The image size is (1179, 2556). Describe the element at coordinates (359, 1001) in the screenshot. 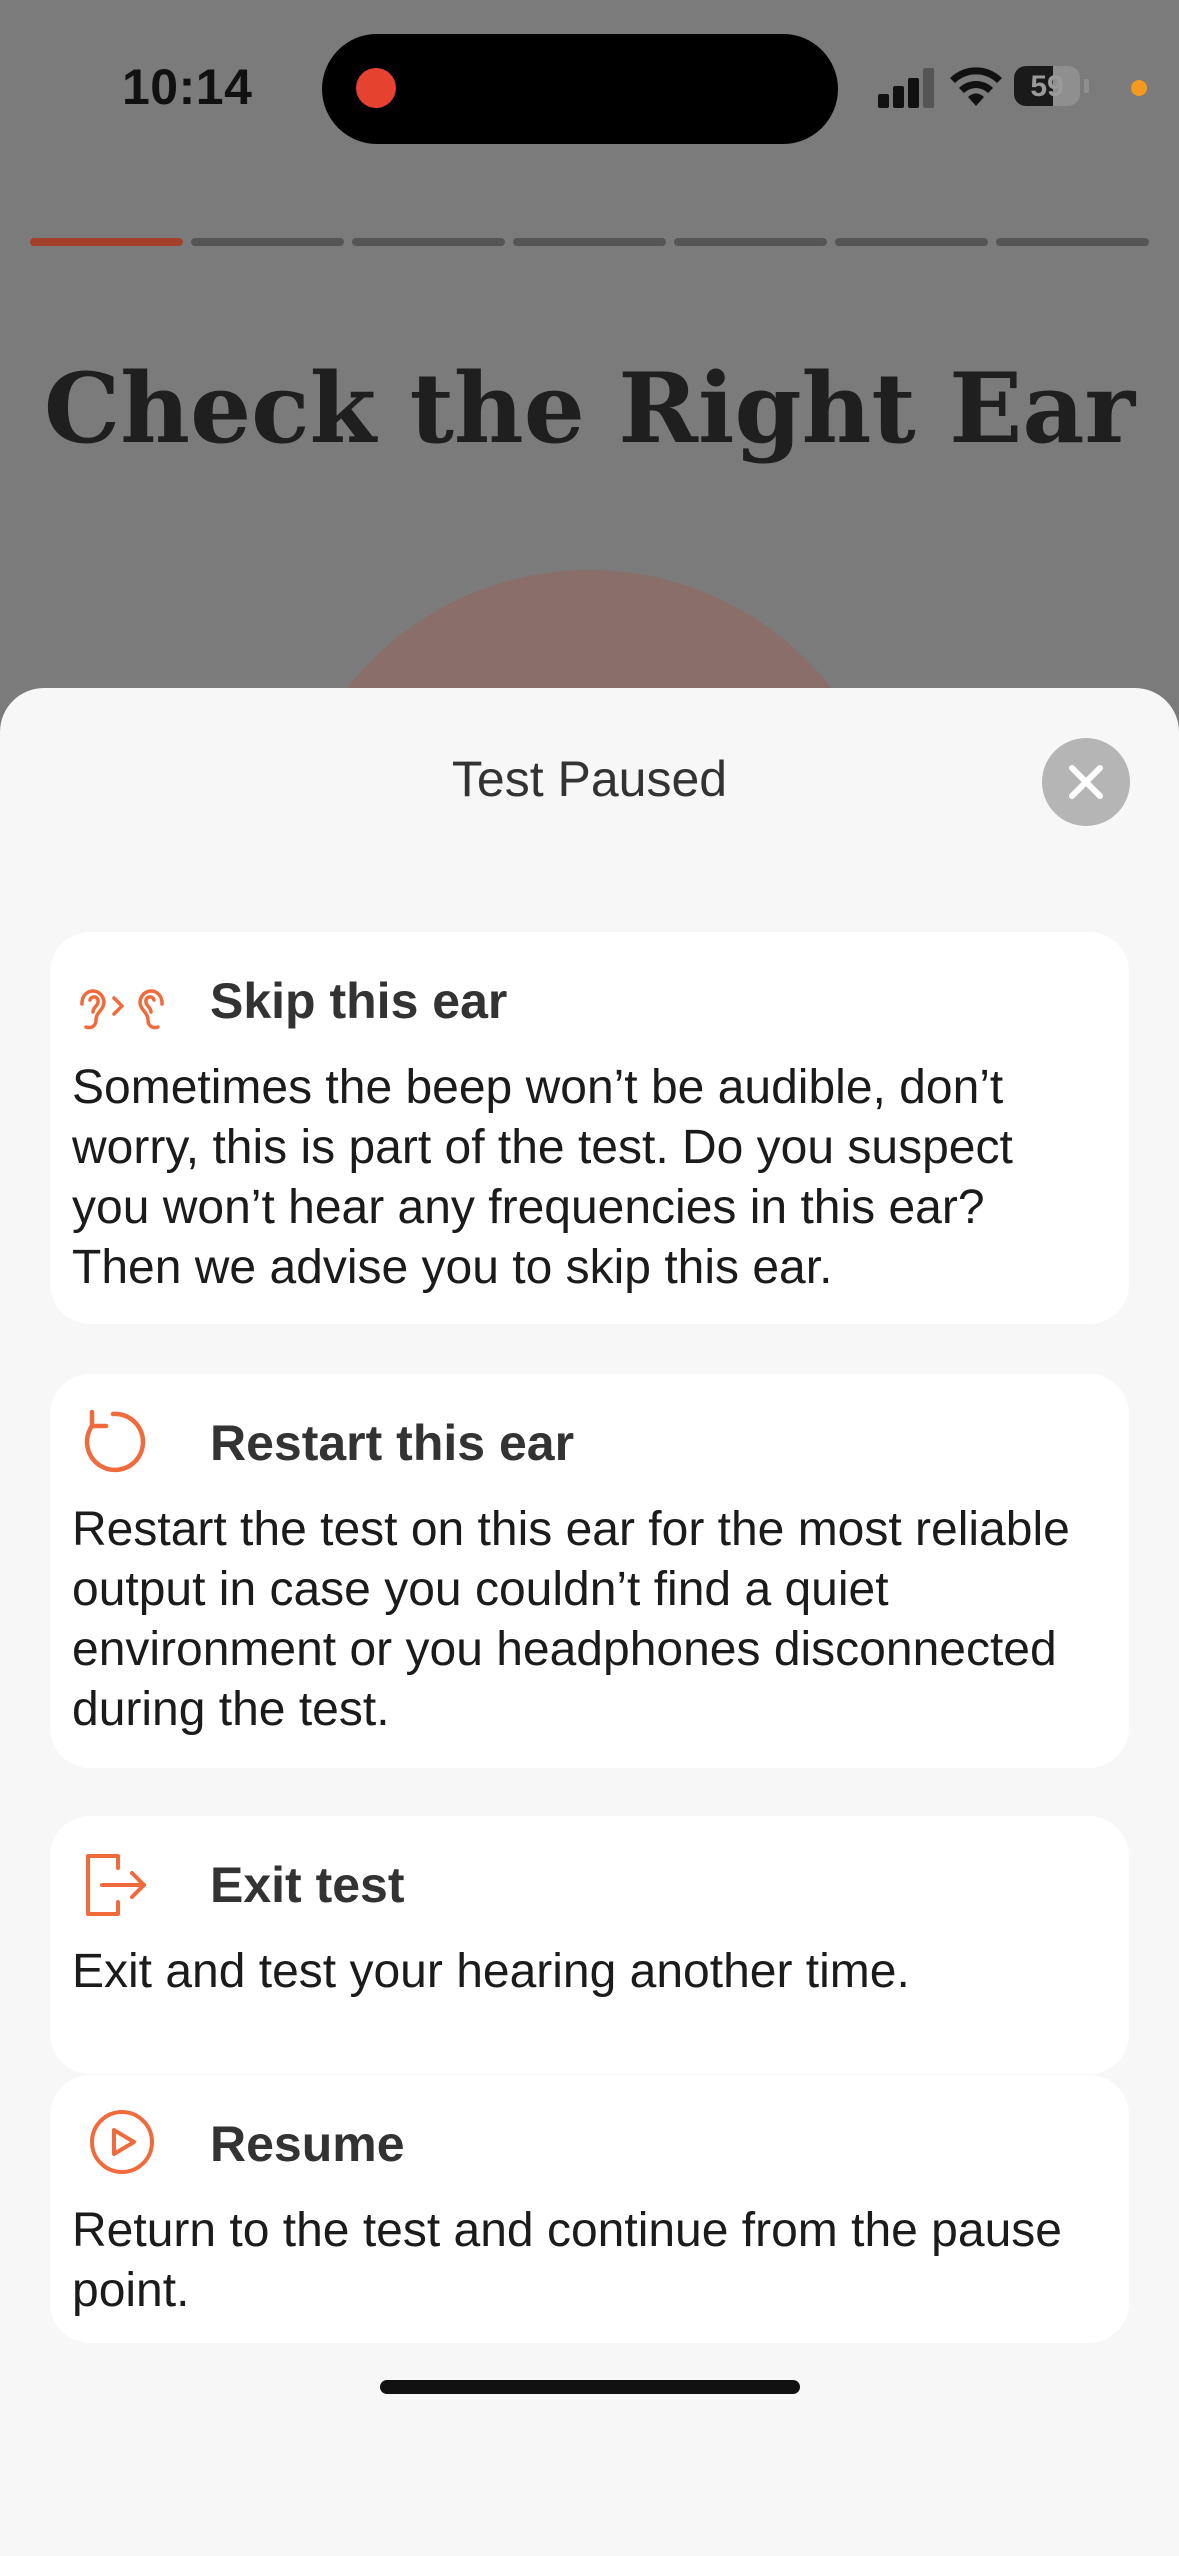

I see `option-title: Skip this ear` at that location.